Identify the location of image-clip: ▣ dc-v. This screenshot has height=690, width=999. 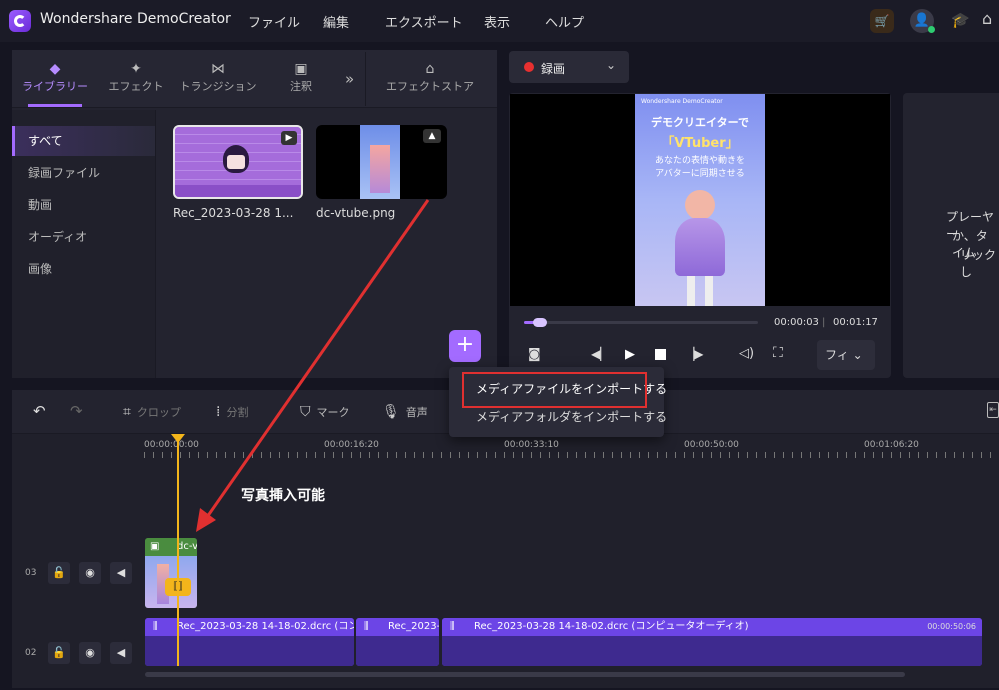
(171, 573).